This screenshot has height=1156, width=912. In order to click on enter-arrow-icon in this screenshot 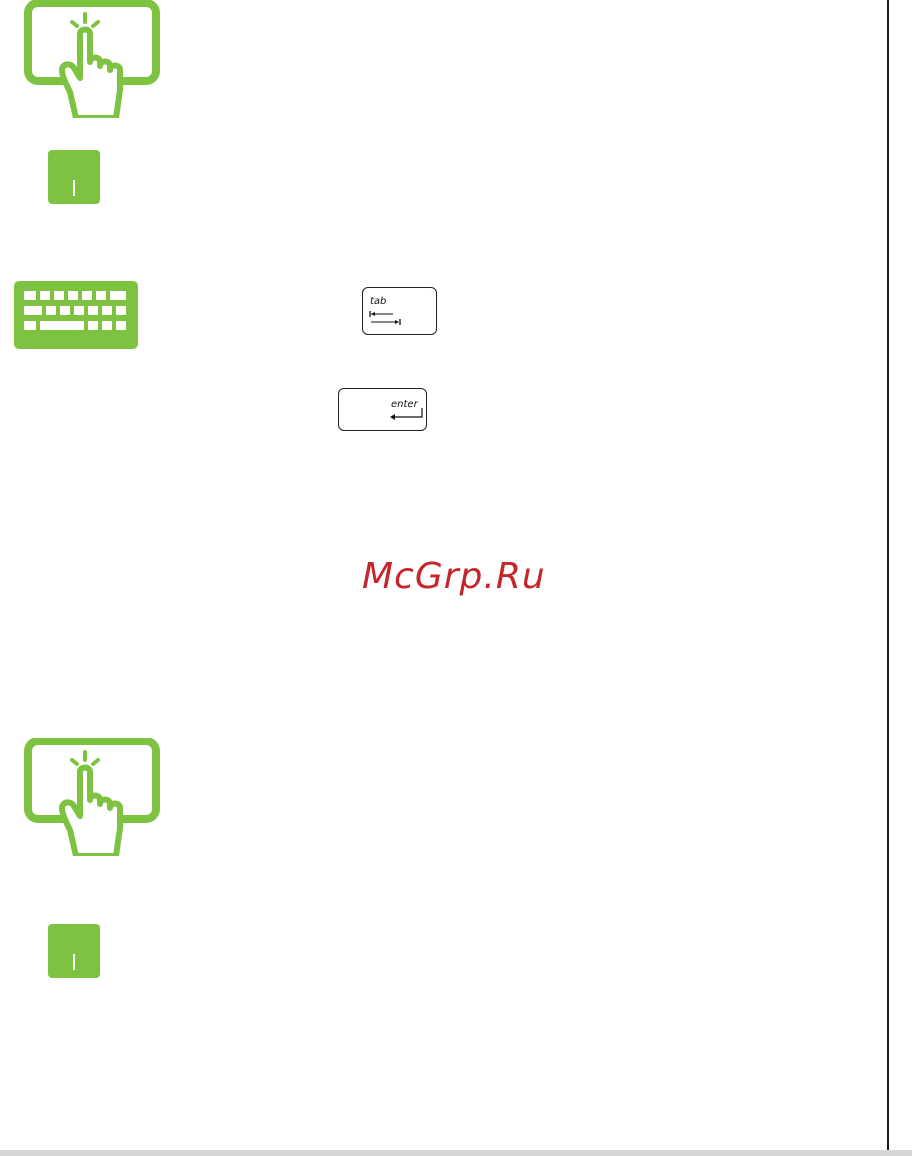, I will do `click(406, 414)`.